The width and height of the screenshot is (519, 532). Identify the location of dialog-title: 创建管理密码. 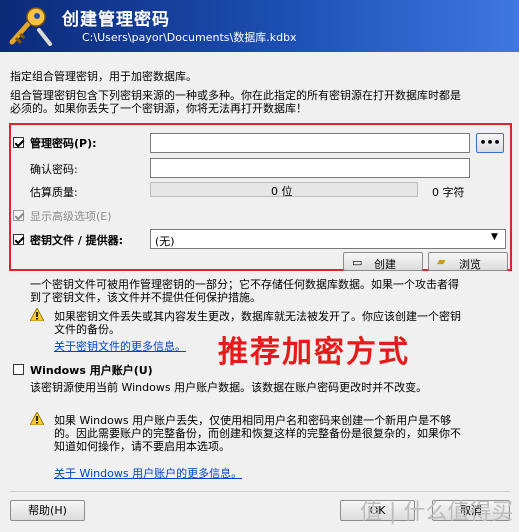
(116, 20).